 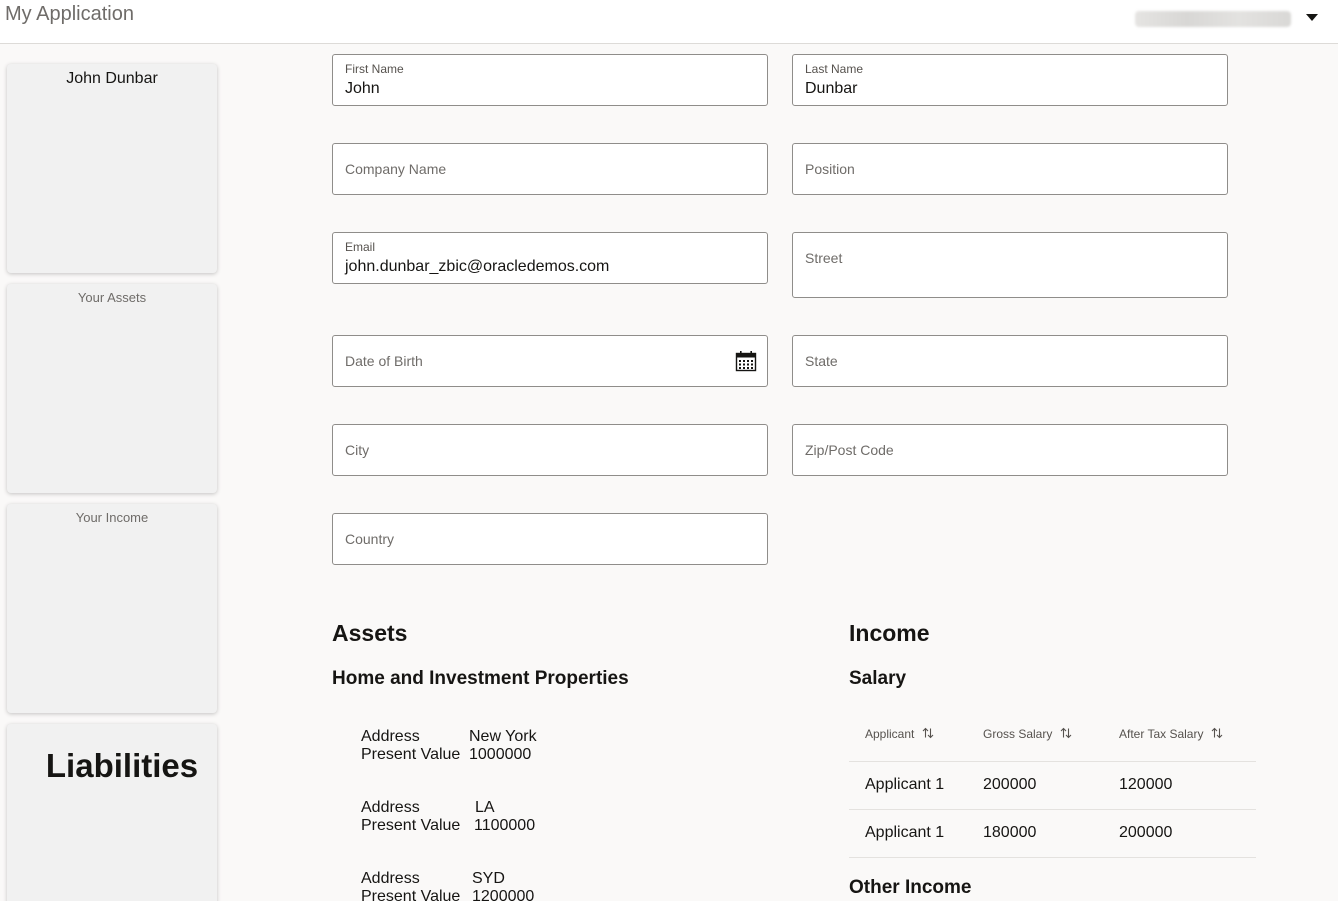 I want to click on property-address: LA, so click(x=485, y=807).